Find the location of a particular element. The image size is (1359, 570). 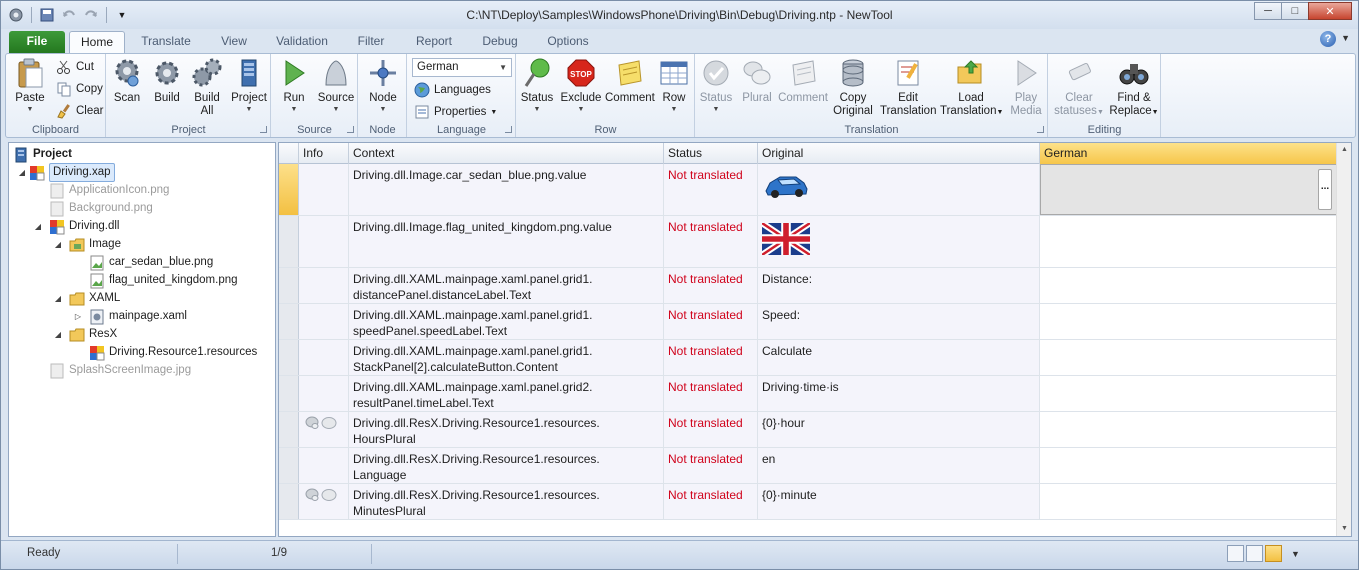

column-header-german: German is located at coordinates (1188, 153).